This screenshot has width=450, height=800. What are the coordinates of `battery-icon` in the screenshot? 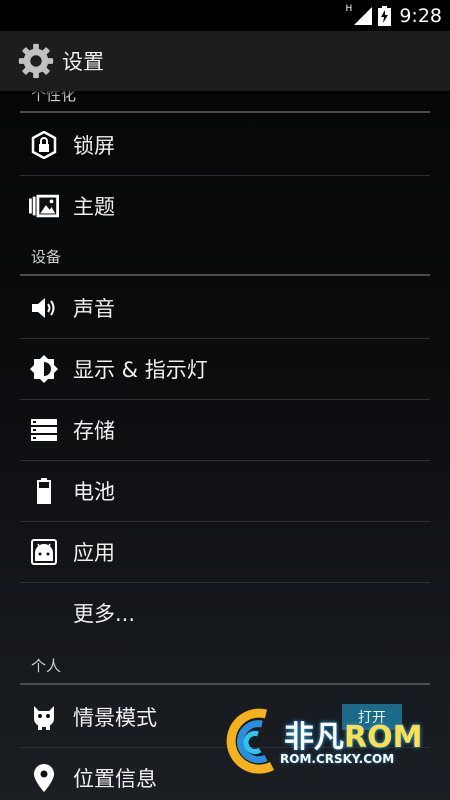 It's located at (44, 491).